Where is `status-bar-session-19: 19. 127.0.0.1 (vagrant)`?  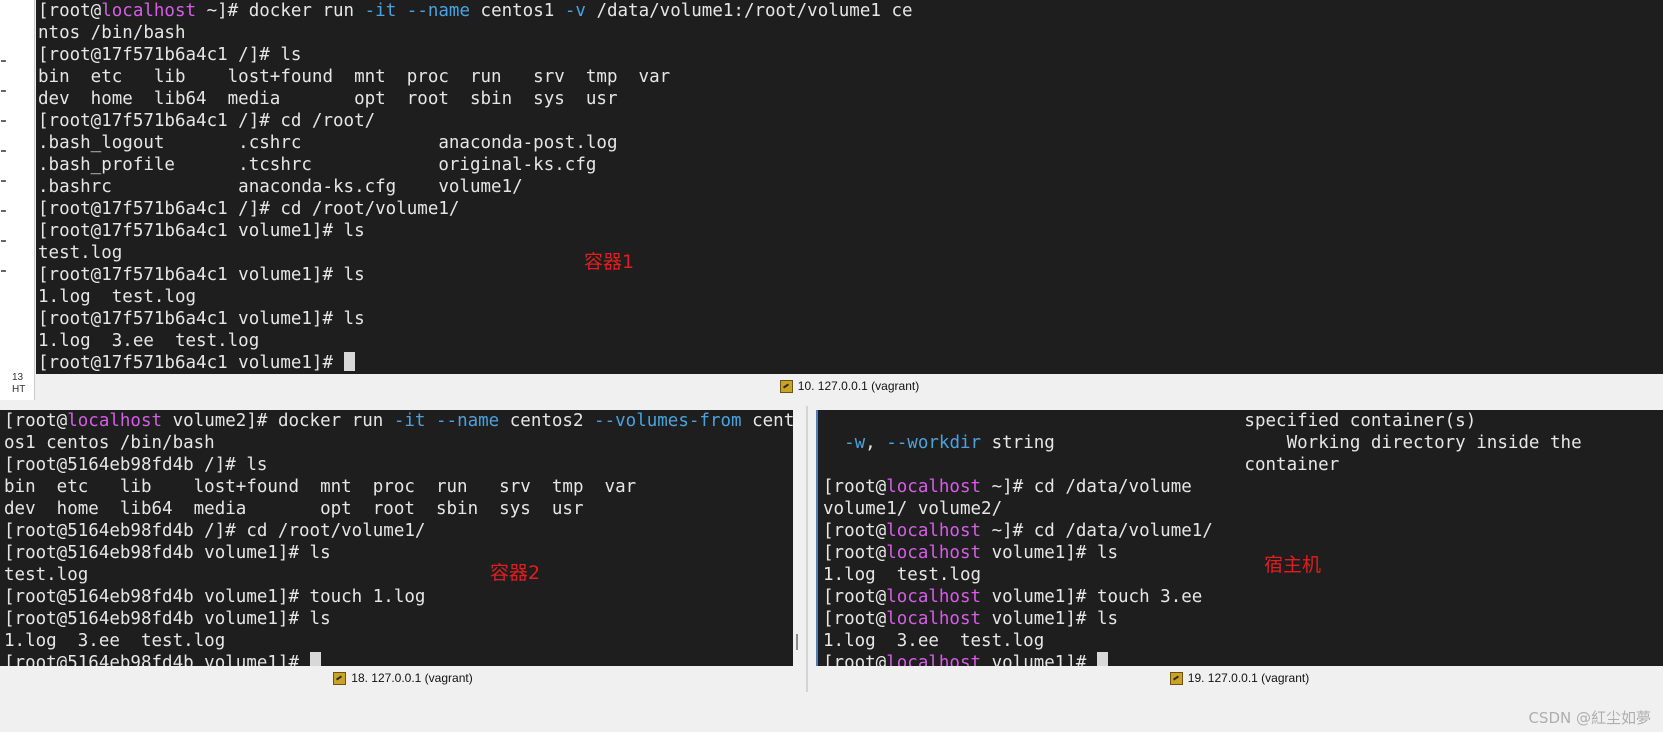 status-bar-session-19: 19. 127.0.0.1 (vagrant) is located at coordinates (1239, 678).